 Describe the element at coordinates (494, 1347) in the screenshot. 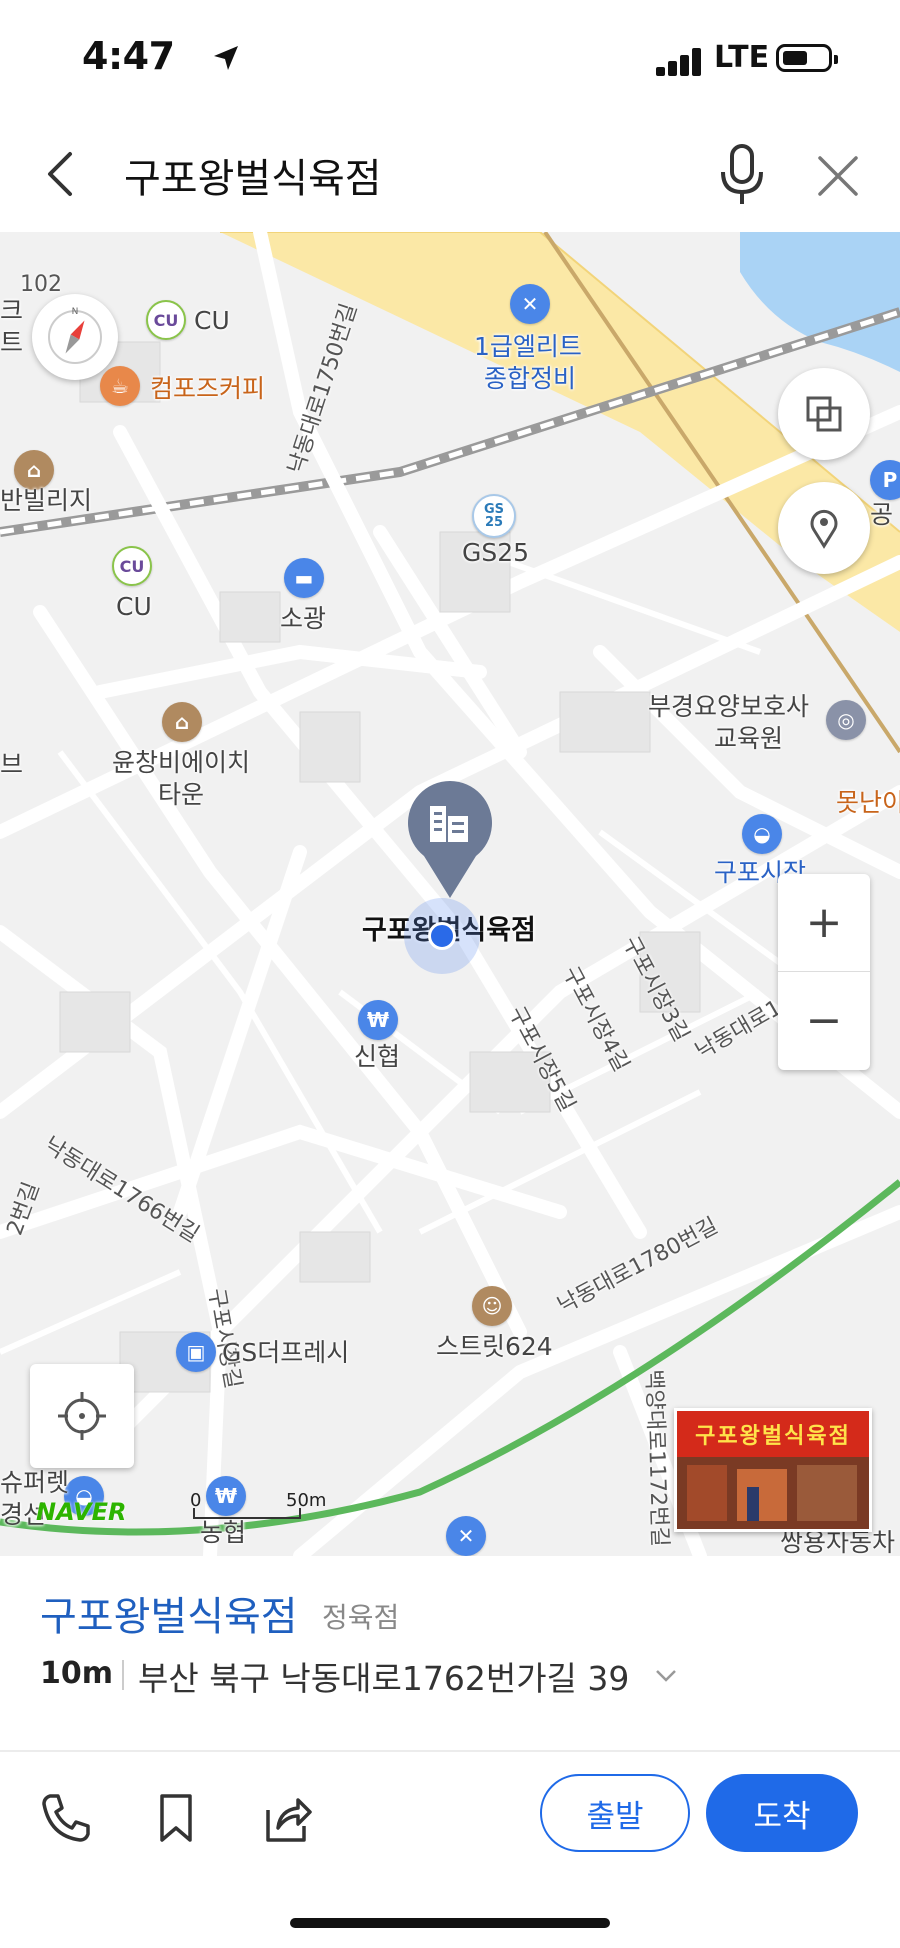

I see `label-street624: 스트릿624` at that location.